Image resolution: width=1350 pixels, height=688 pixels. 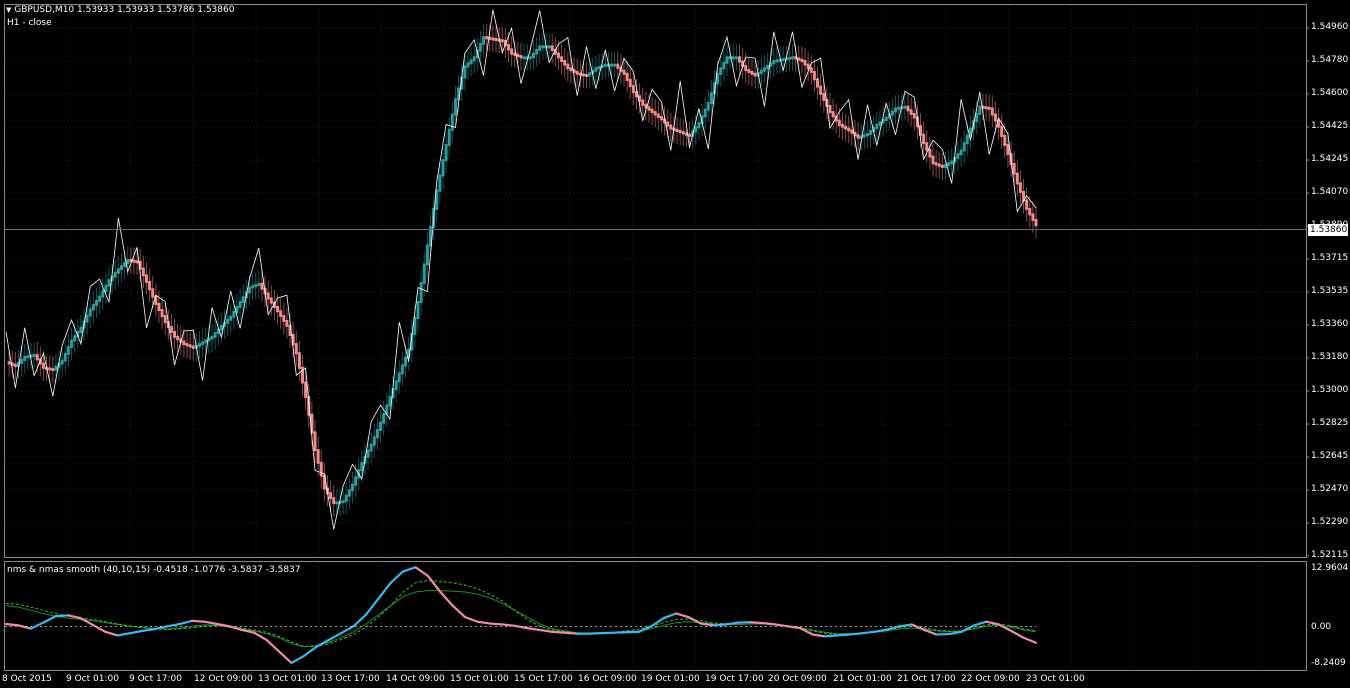 I want to click on time-axis-label: 19 Oct 01:00, so click(x=670, y=679).